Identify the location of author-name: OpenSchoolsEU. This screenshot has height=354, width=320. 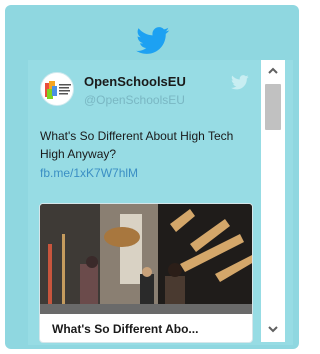
(135, 81).